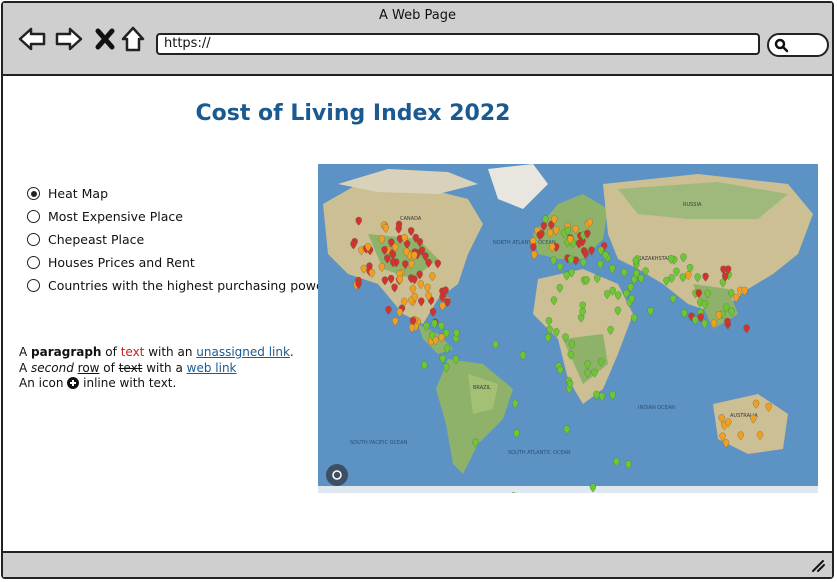 The image size is (837, 582). I want to click on web-link: web link, so click(212, 368).